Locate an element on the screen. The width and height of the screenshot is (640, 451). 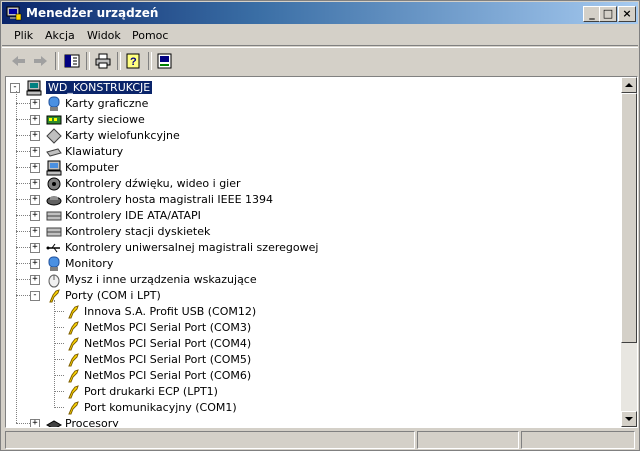
tree-device-row: Port drukarki ECP (LPT1) is located at coordinates (313, 392).